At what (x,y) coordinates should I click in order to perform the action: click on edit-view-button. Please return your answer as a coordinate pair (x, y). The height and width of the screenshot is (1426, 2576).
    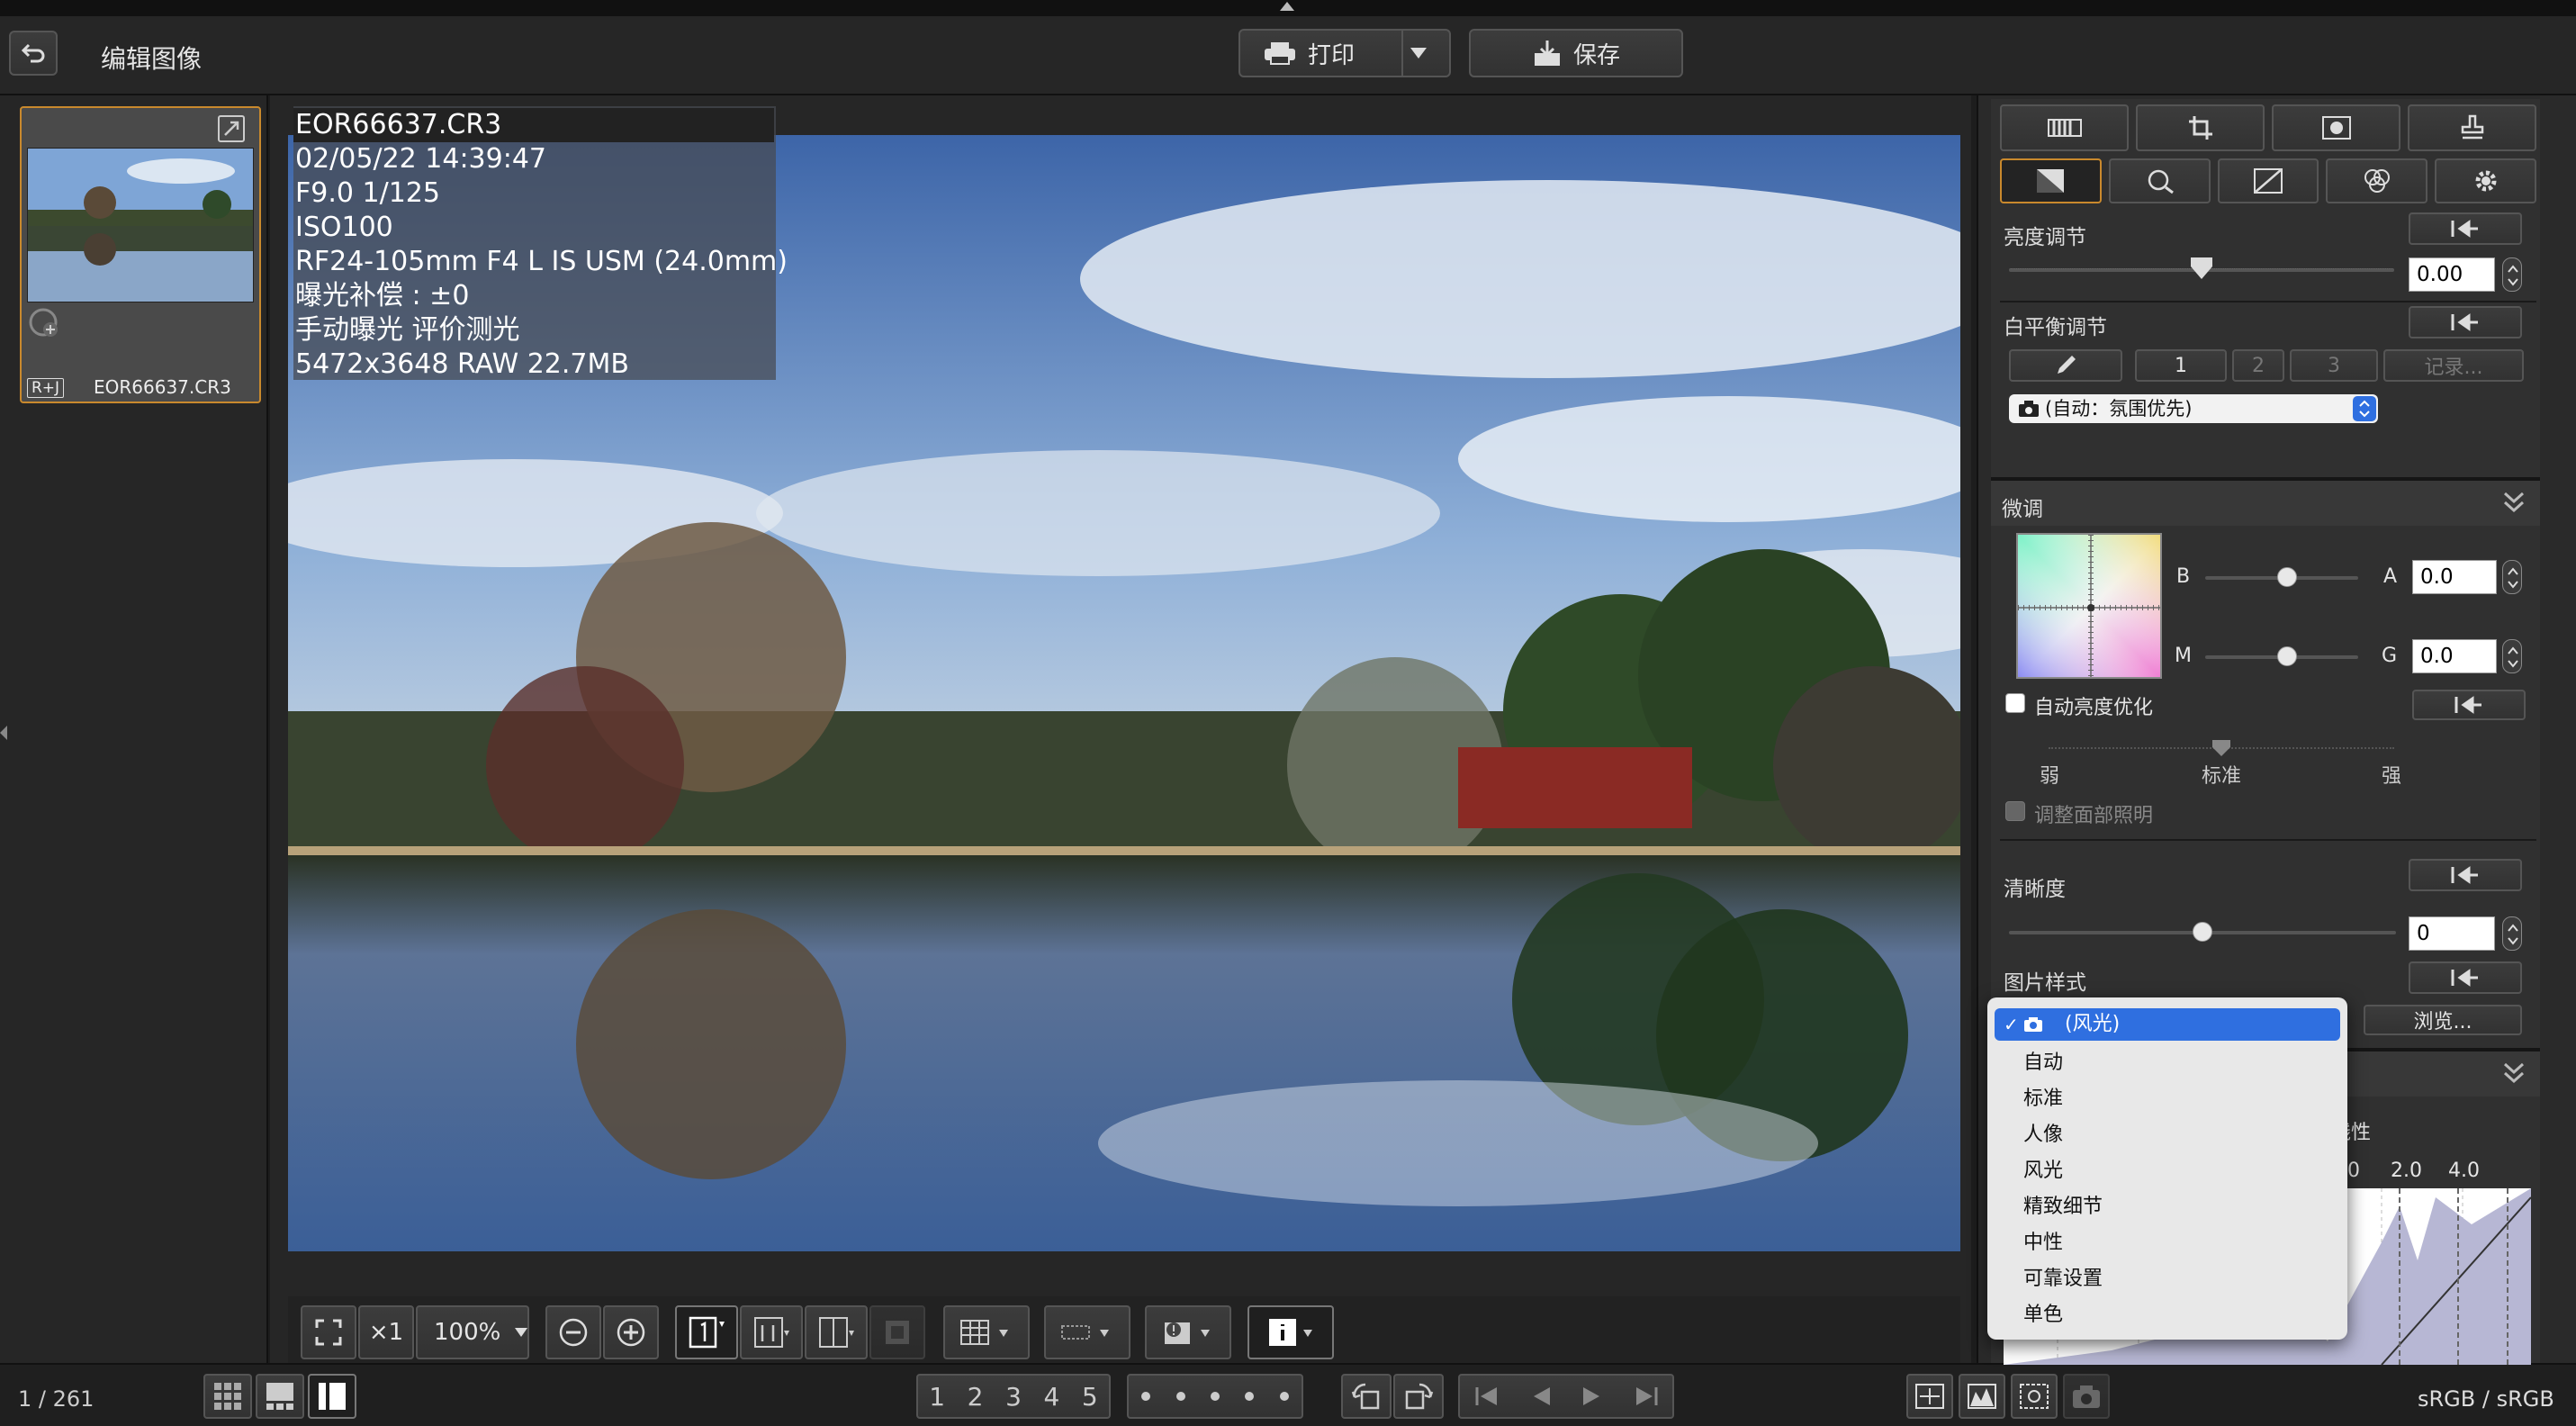
    Looking at the image, I should click on (332, 1396).